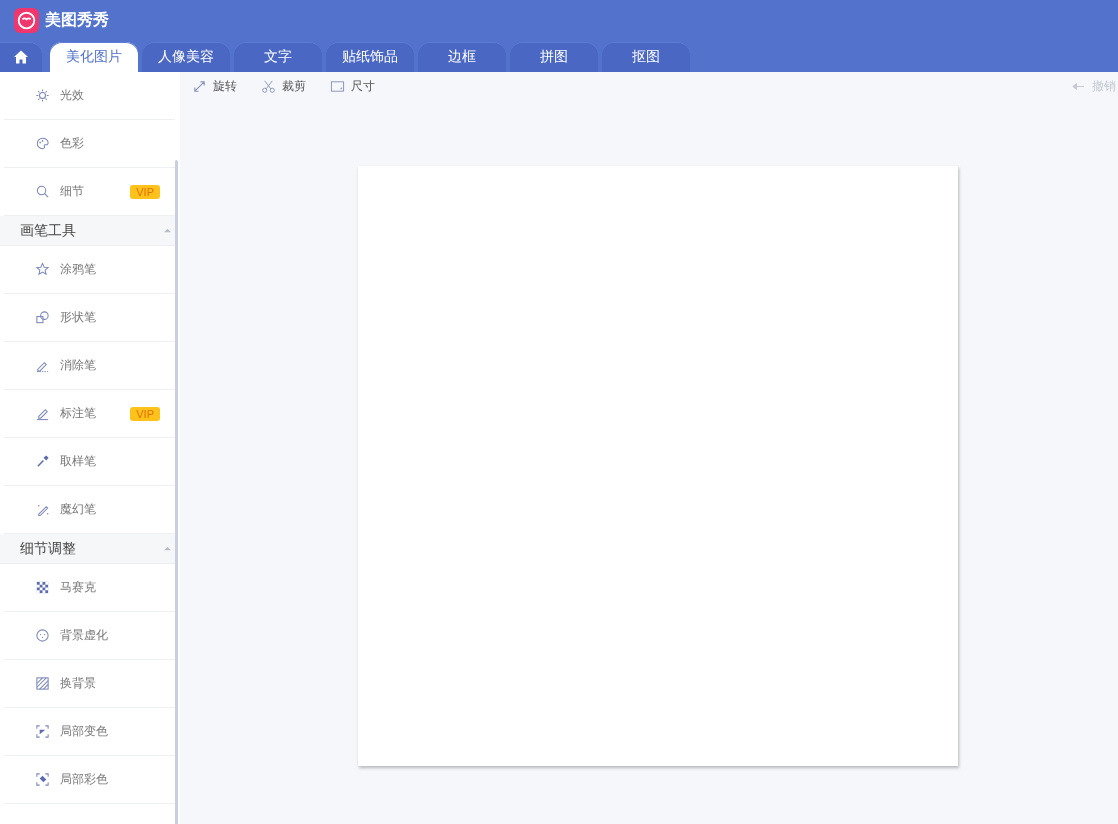 The height and width of the screenshot is (824, 1118). Describe the element at coordinates (42, 509) in the screenshot. I see `magic-pen-icon` at that location.